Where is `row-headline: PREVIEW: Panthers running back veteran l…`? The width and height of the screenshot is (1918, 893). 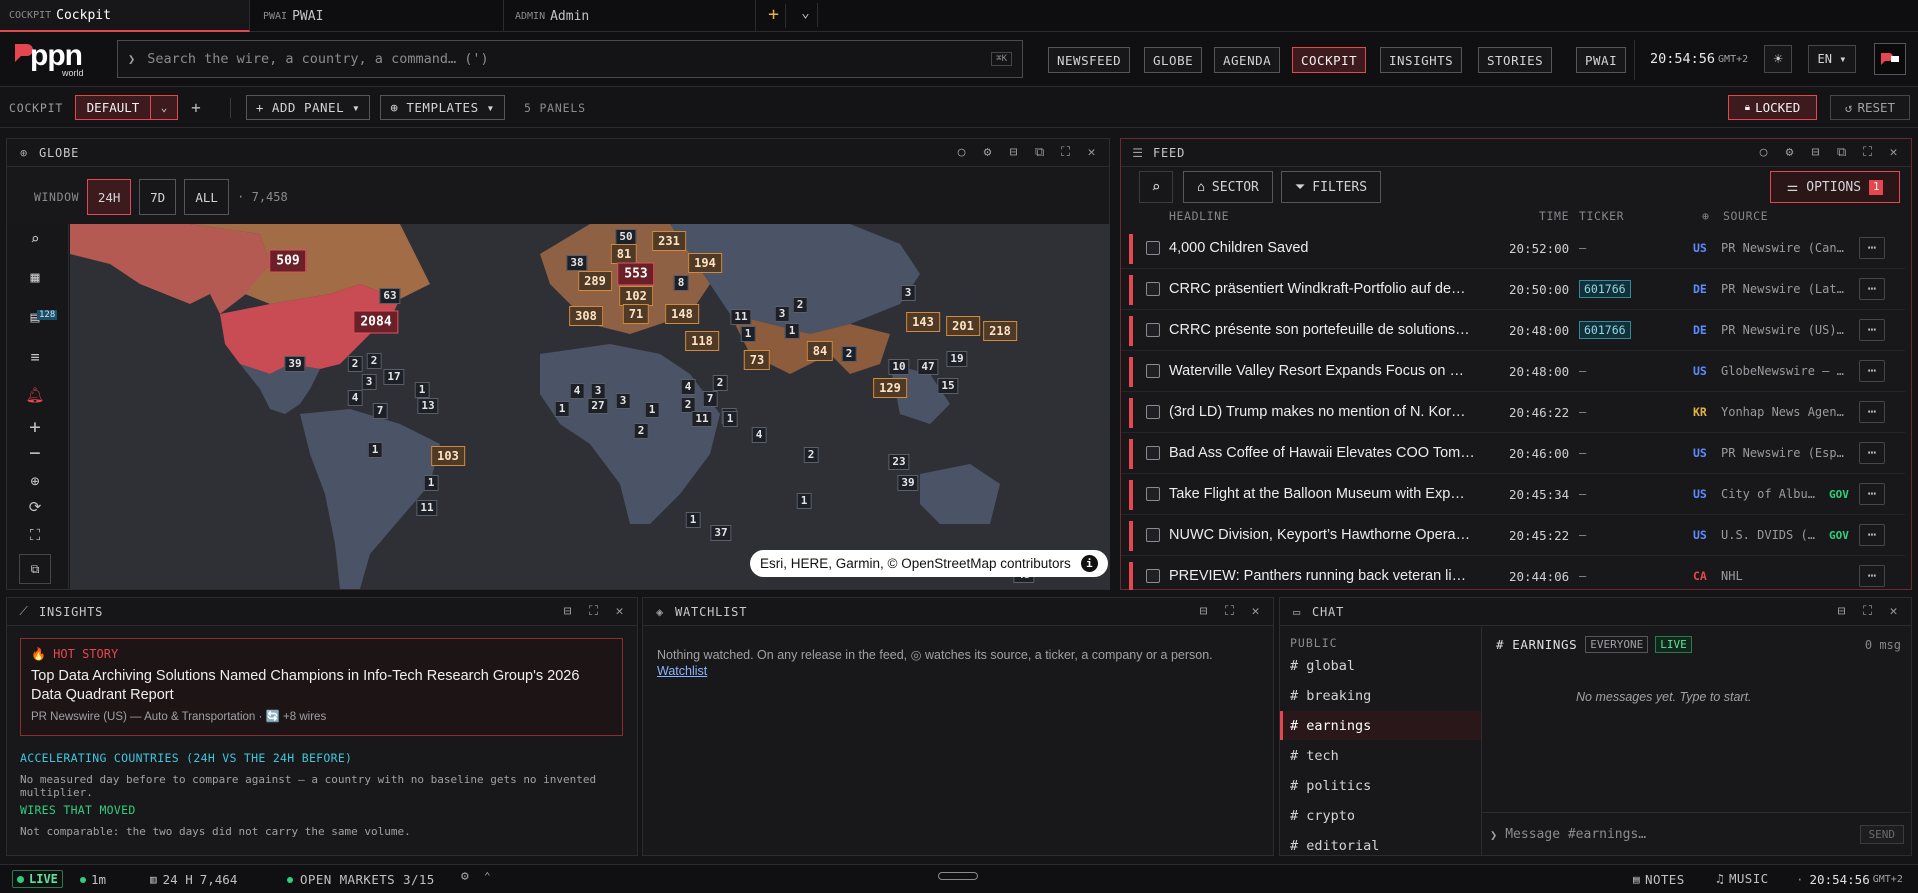
row-headline: PREVIEW: Panthers running back veteran l… is located at coordinates (1328, 576).